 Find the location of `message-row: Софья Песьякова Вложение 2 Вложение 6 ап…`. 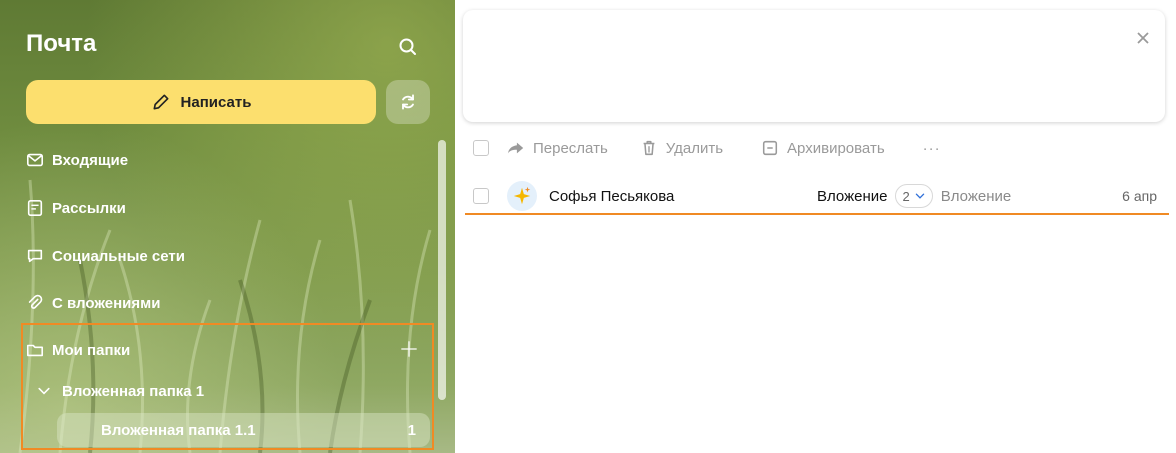

message-row: Софья Песьякова Вложение 2 Вложение 6 ап… is located at coordinates (817, 196).